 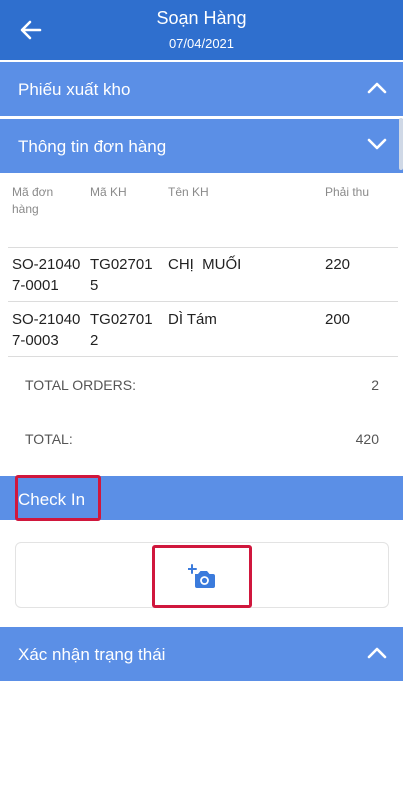 I want to click on customer-name: DÌ Tám, so click(x=192, y=319).